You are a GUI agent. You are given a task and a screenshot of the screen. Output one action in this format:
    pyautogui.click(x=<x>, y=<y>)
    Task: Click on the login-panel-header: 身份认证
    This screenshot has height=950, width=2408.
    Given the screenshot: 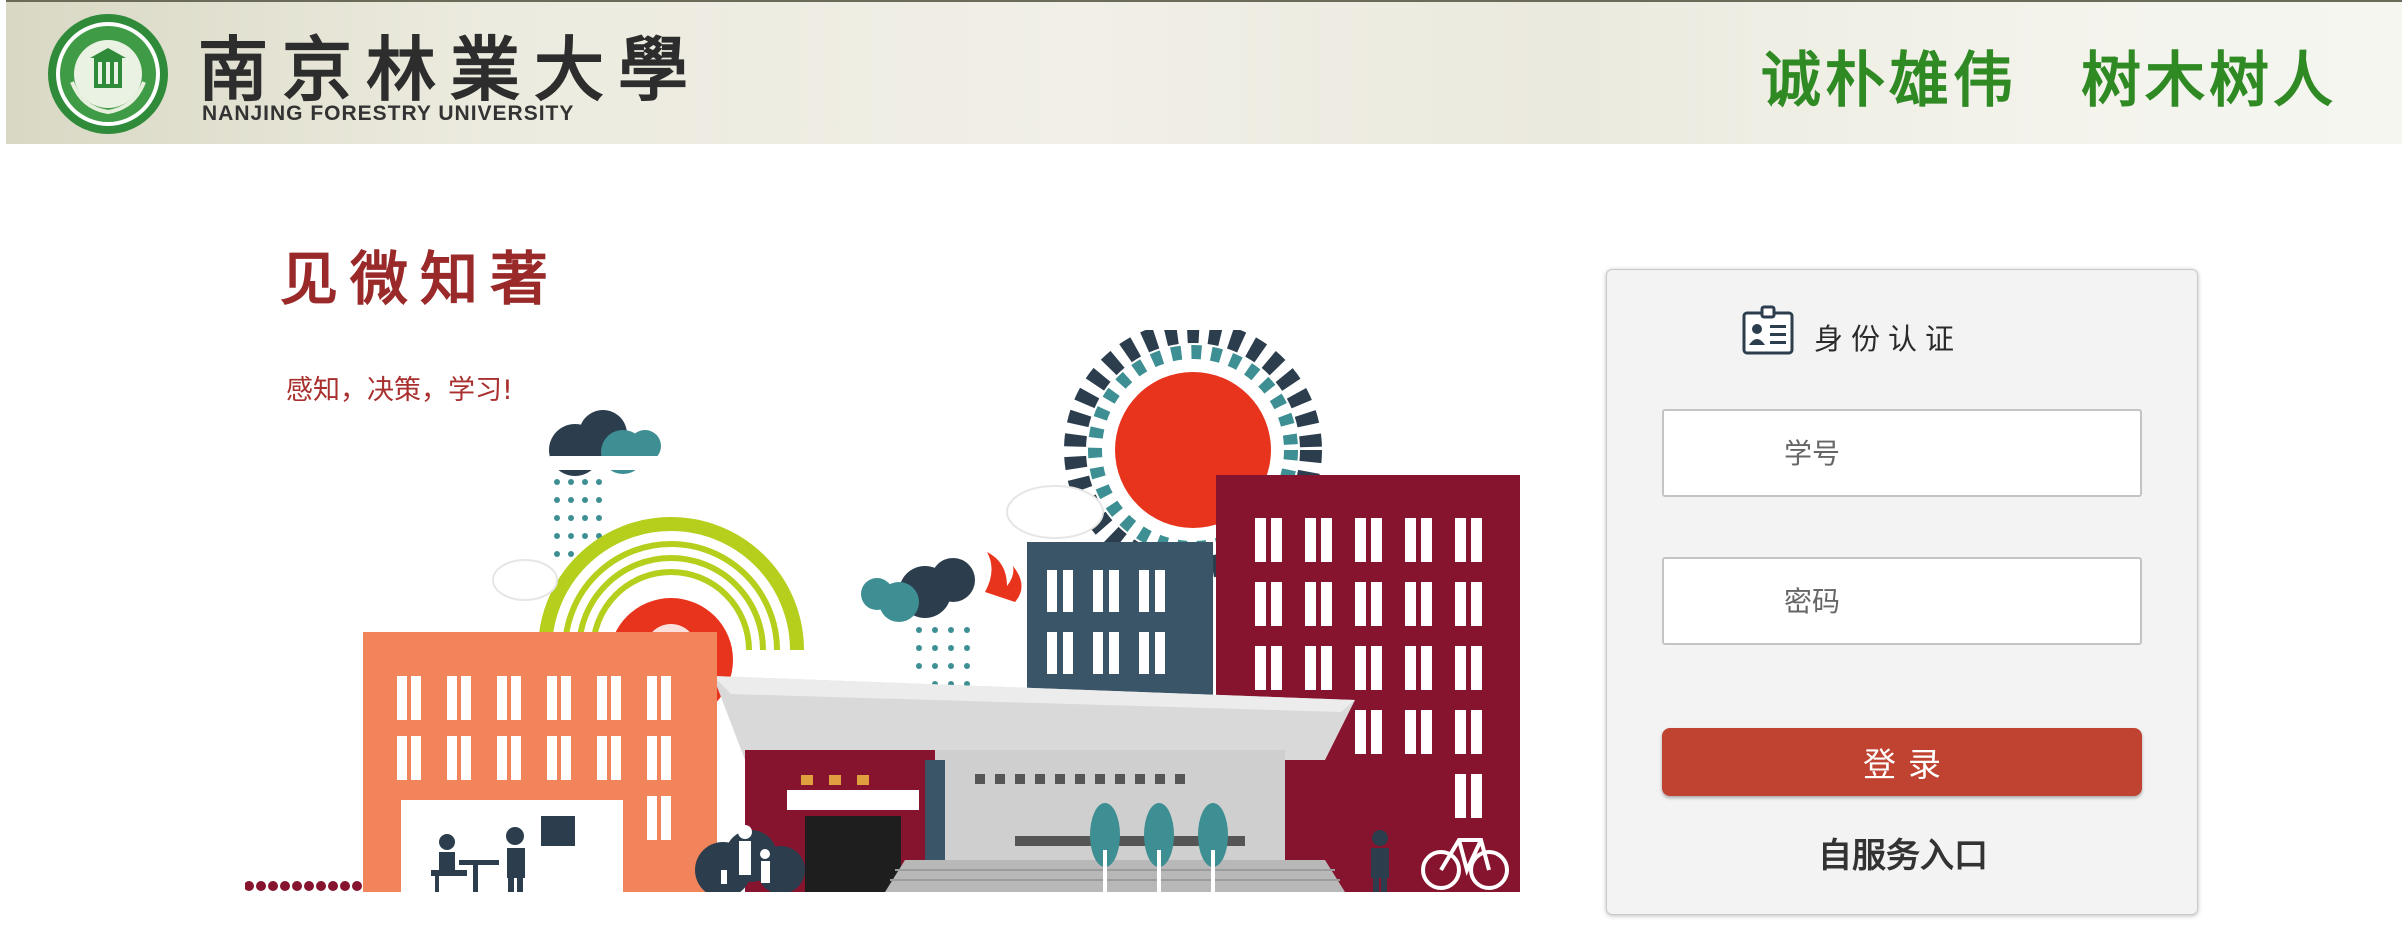 What is the action you would take?
    pyautogui.click(x=1852, y=330)
    